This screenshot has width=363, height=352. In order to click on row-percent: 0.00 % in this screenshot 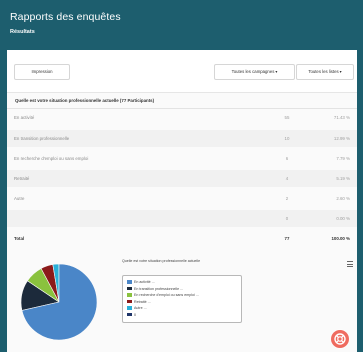, I will do `click(343, 218)`.